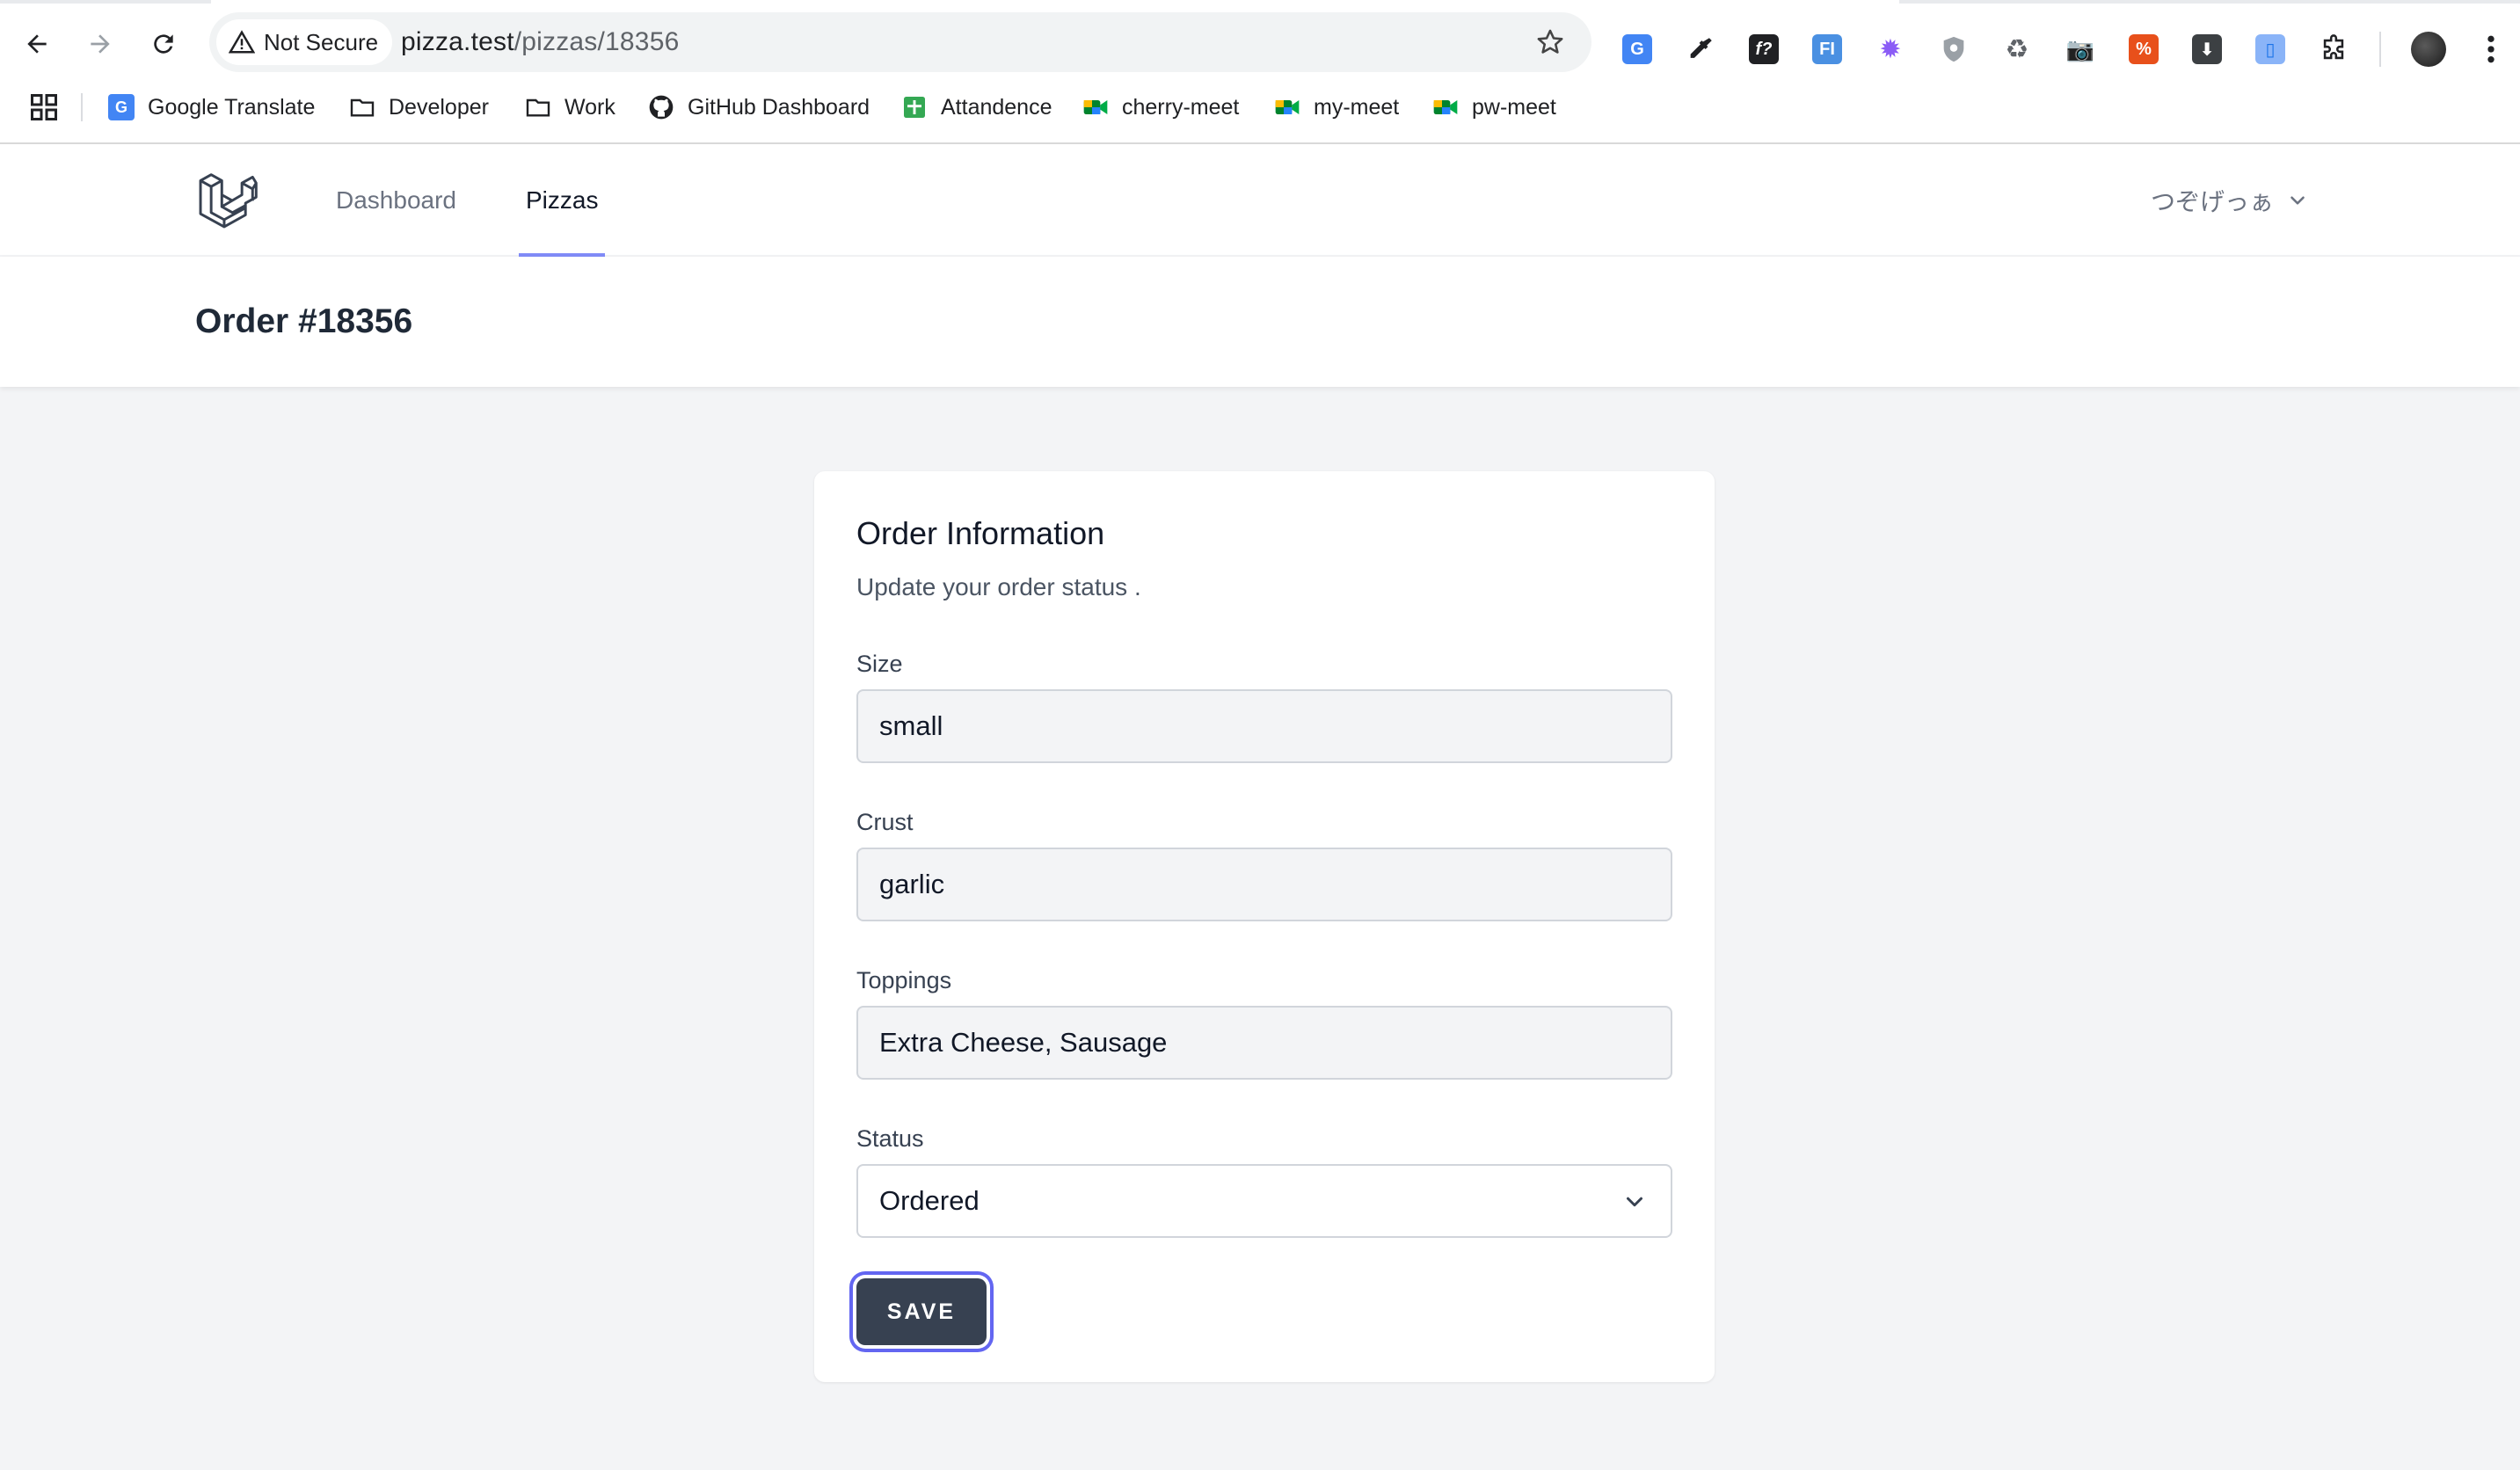 Image resolution: width=2520 pixels, height=1470 pixels. Describe the element at coordinates (1264, 884) in the screenshot. I see `crust-field` at that location.